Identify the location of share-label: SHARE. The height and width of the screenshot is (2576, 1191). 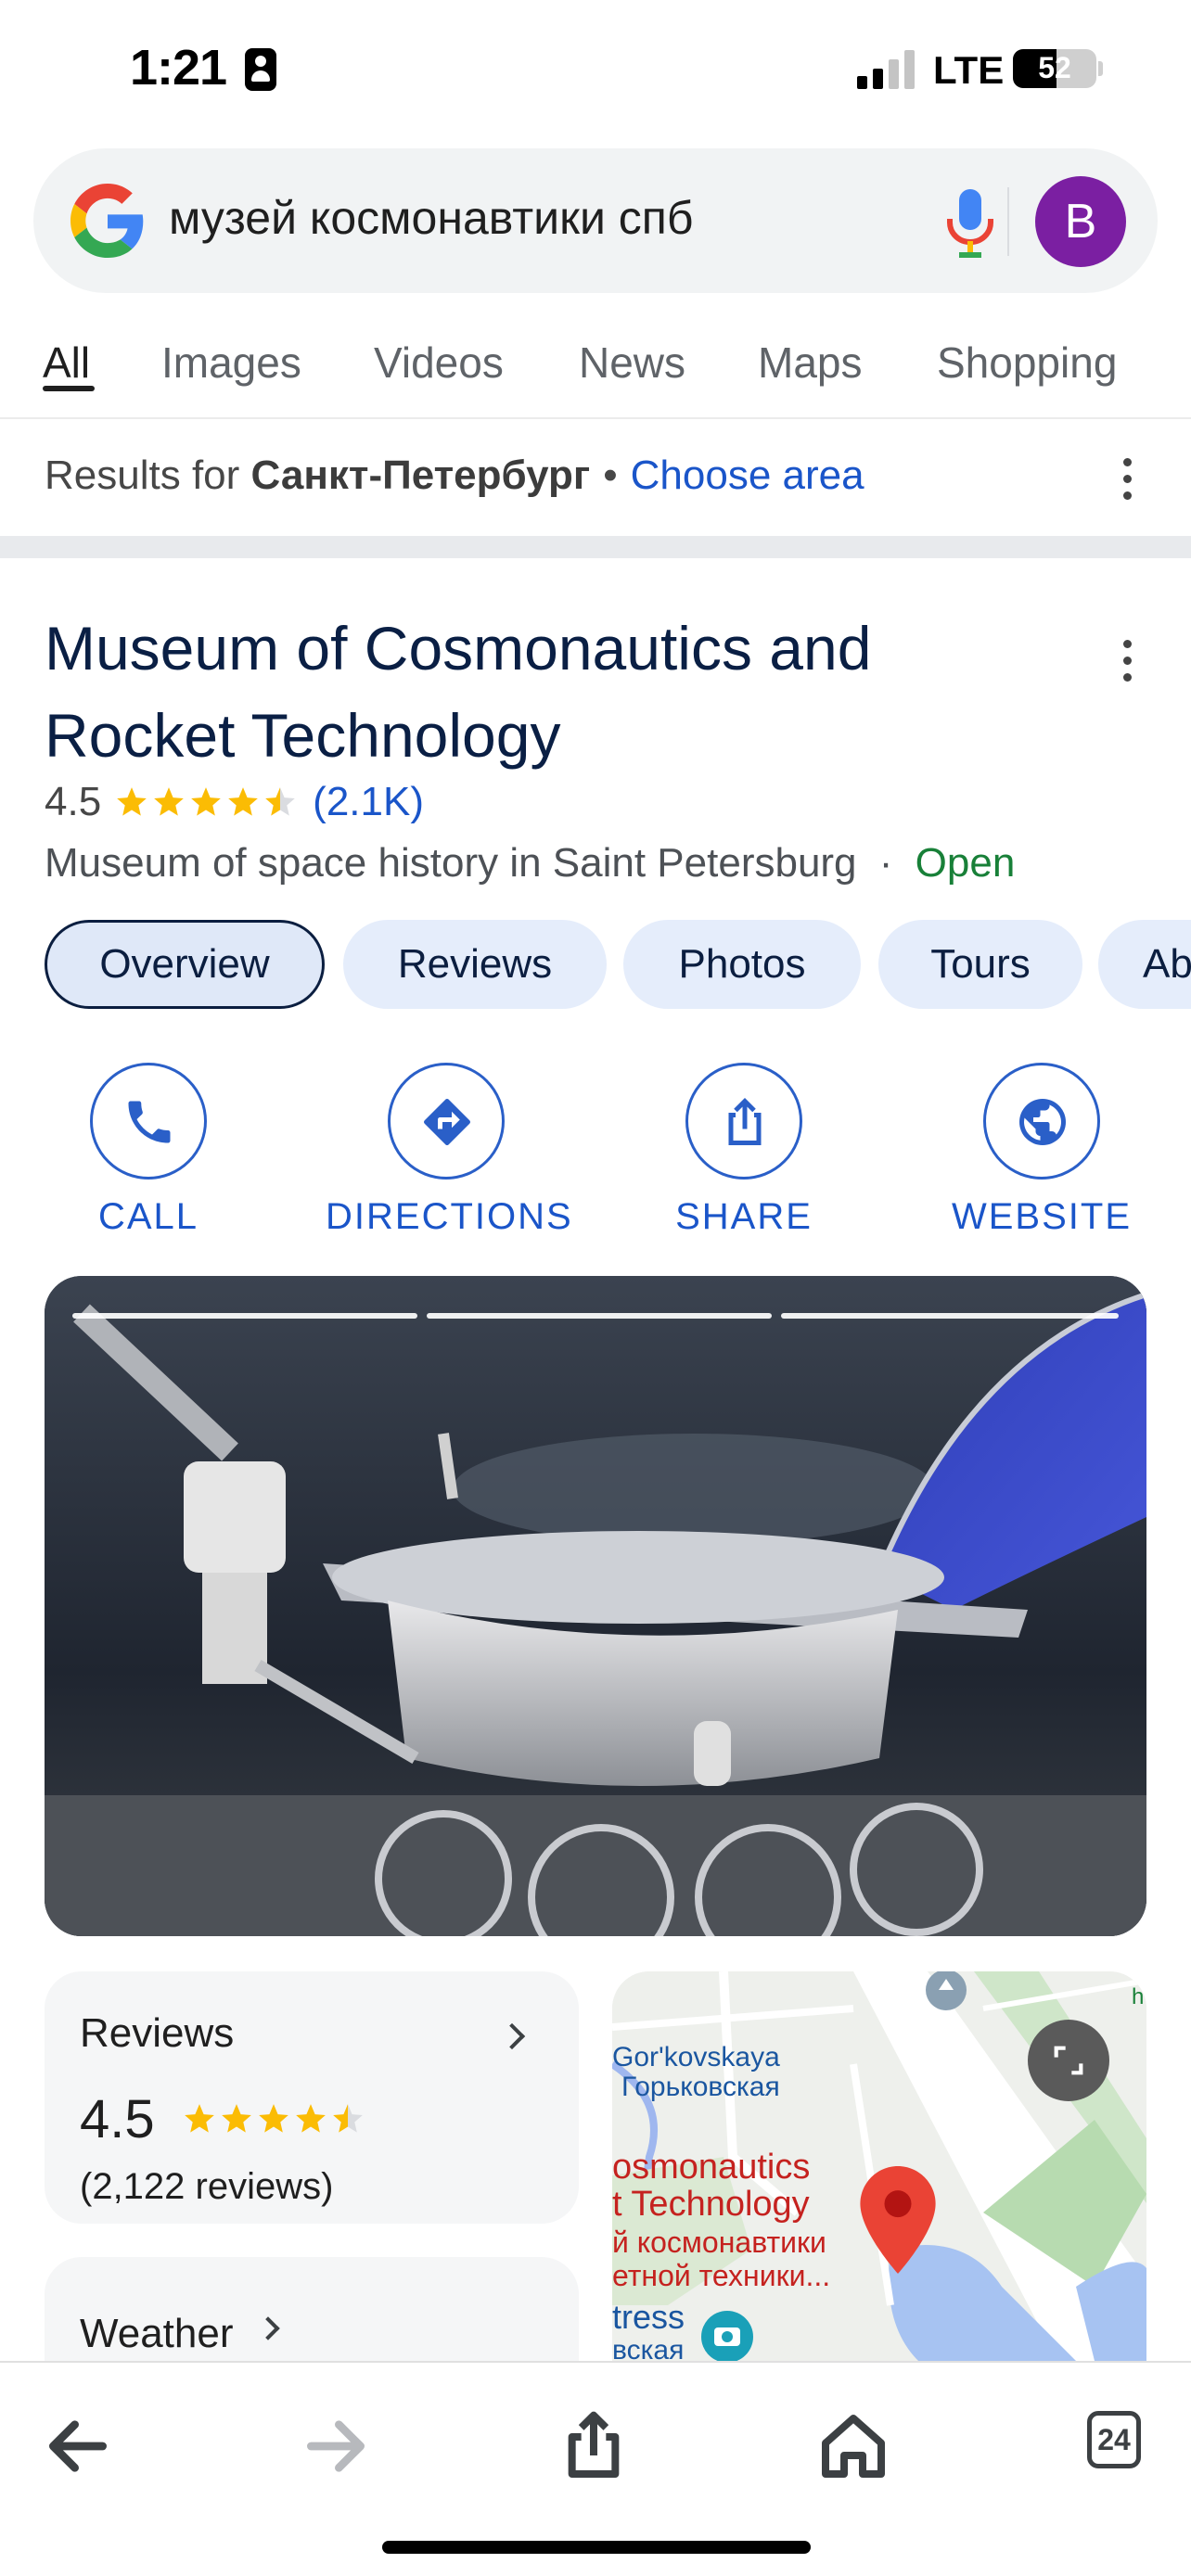
(744, 1216).